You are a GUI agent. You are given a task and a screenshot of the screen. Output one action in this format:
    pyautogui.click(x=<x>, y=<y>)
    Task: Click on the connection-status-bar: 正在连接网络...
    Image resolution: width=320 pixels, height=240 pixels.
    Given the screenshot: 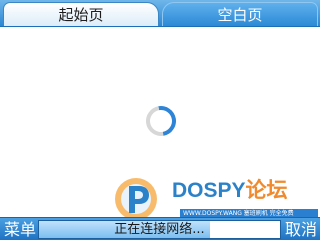 What is the action you would take?
    pyautogui.click(x=159, y=229)
    